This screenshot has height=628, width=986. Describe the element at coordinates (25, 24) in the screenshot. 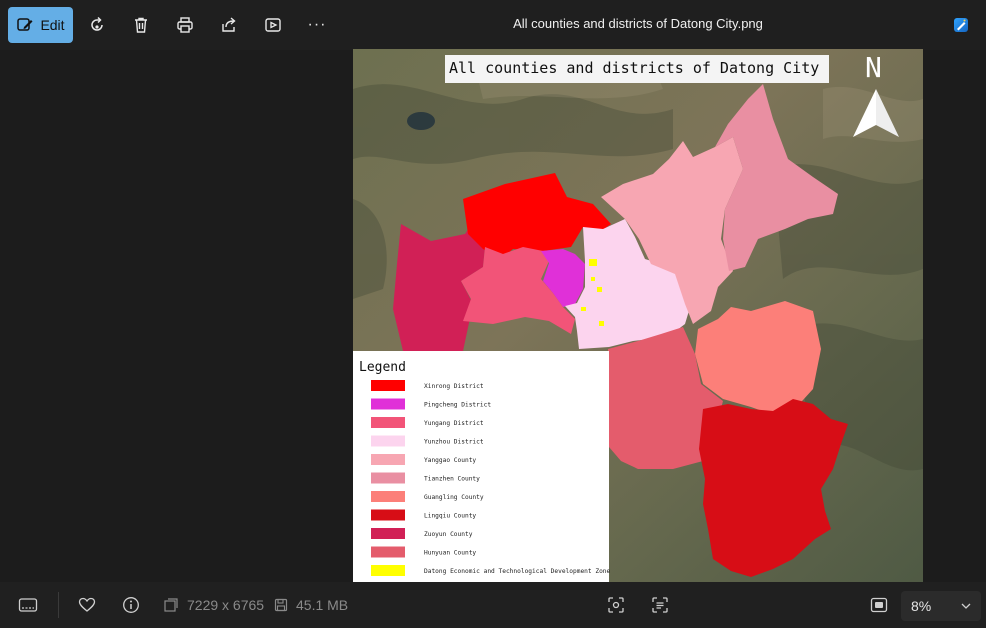

I see `edit-image-icon` at that location.